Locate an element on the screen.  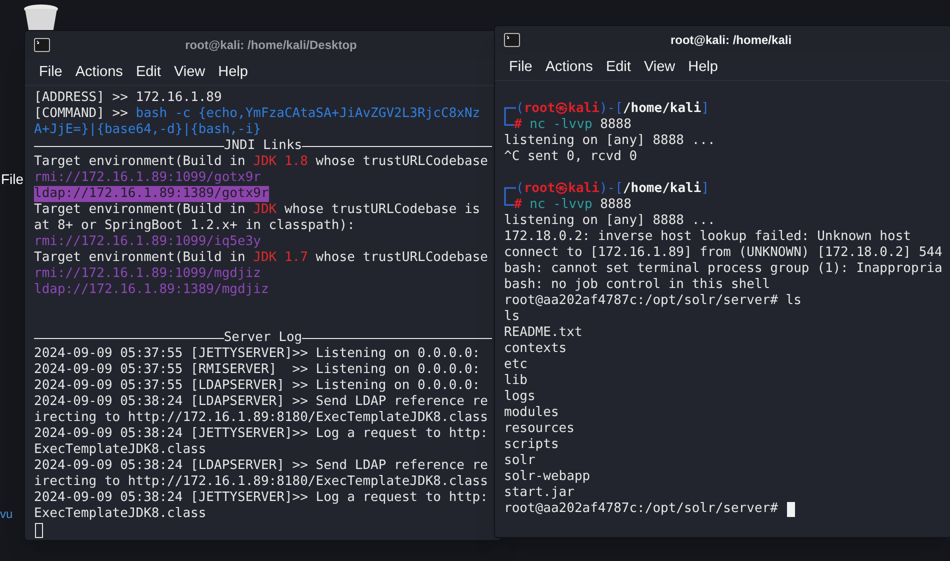
terminal-text: logs is located at coordinates (520, 397).